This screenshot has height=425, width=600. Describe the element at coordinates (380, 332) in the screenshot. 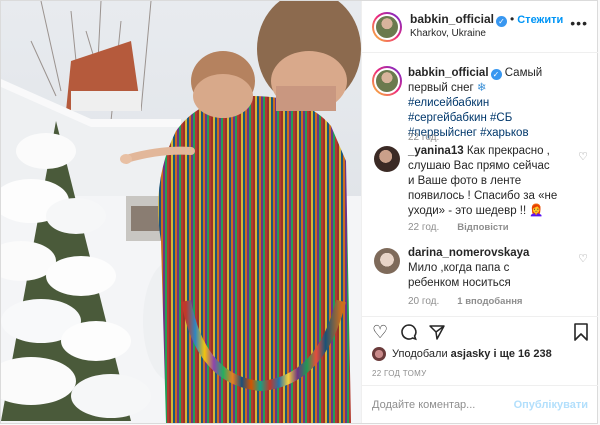

I see `heart-icon: ♡` at that location.